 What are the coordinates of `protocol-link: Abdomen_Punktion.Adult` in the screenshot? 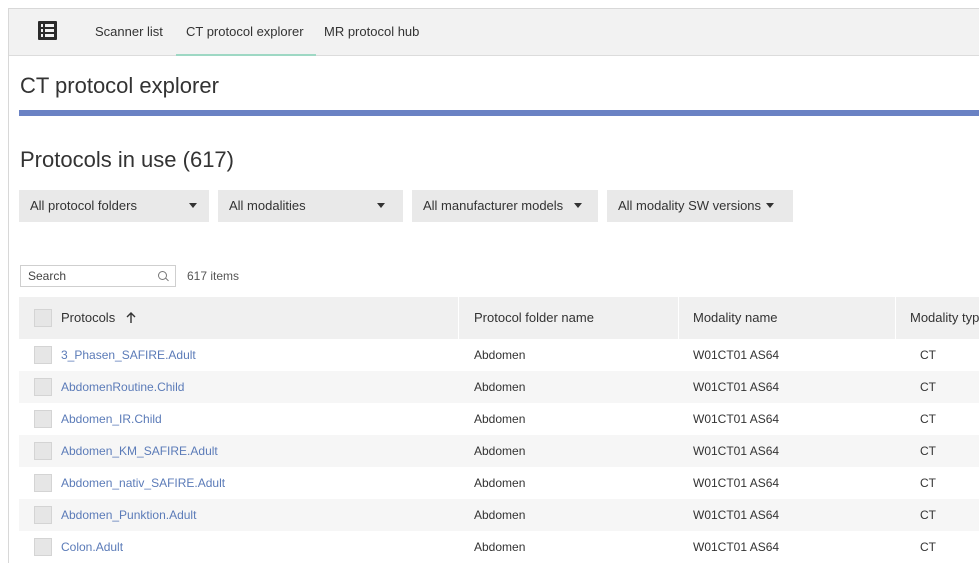 It's located at (128, 515).